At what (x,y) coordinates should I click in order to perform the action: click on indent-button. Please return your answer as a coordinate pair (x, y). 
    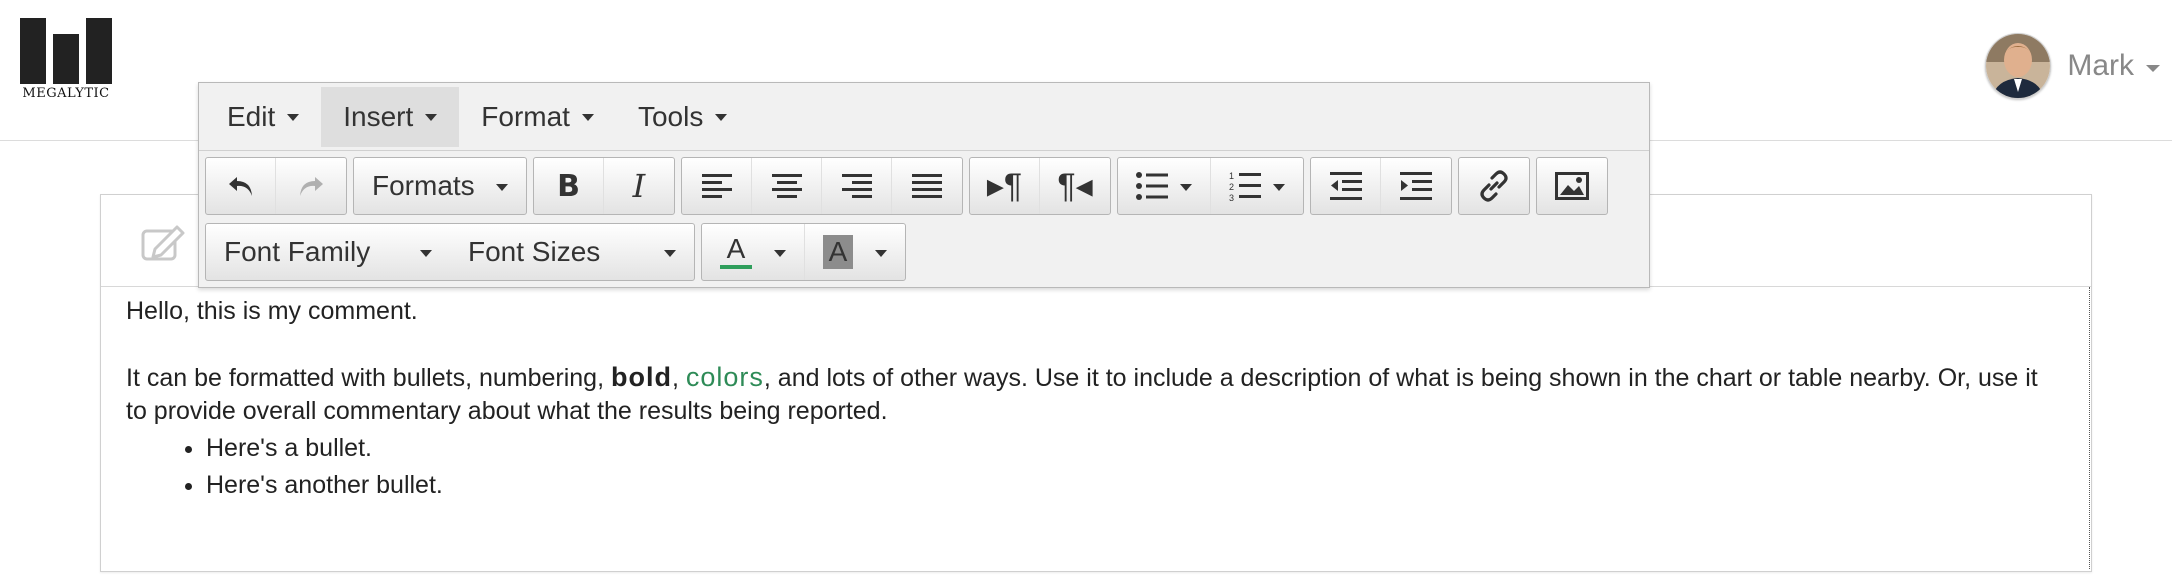
    Looking at the image, I should click on (1416, 186).